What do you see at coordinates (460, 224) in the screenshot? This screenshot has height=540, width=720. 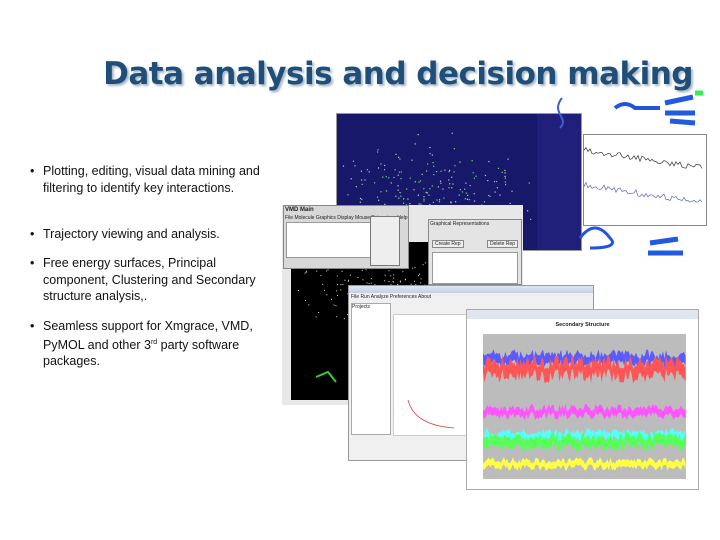 I see `window-title: Graphical Representations` at bounding box center [460, 224].